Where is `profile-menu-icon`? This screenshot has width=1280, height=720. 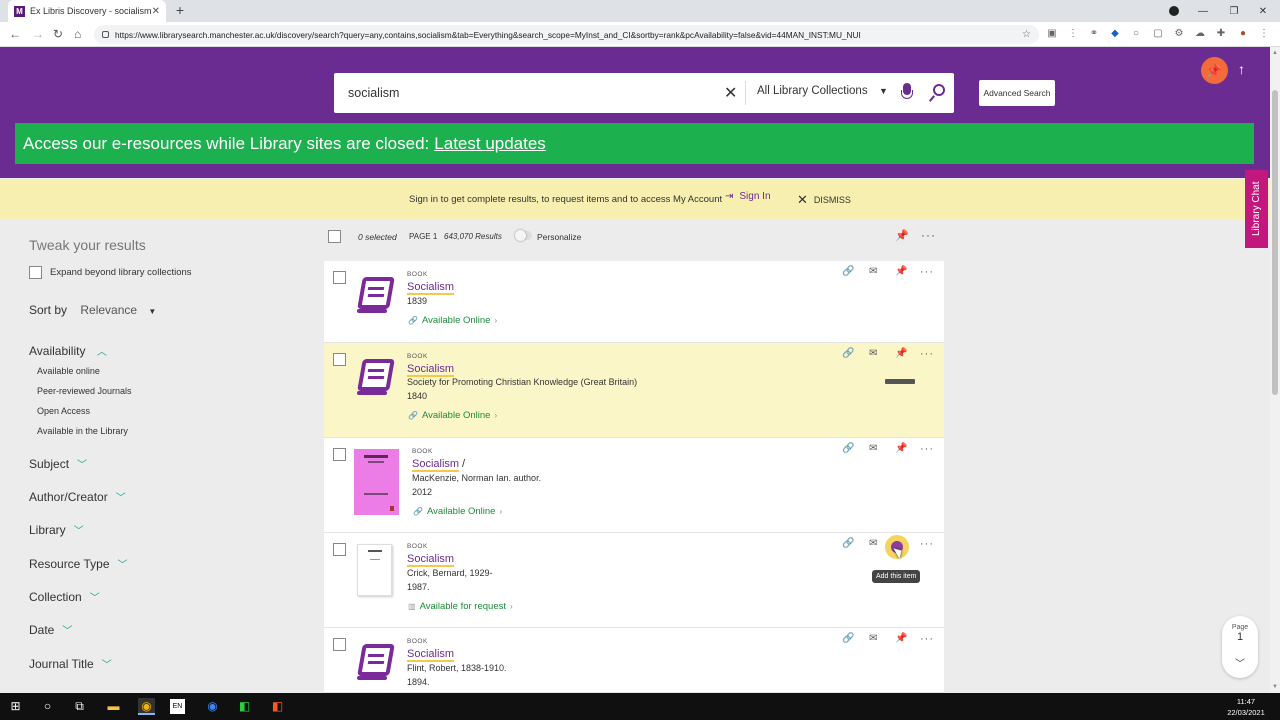
profile-menu-icon is located at coordinates (1174, 11).